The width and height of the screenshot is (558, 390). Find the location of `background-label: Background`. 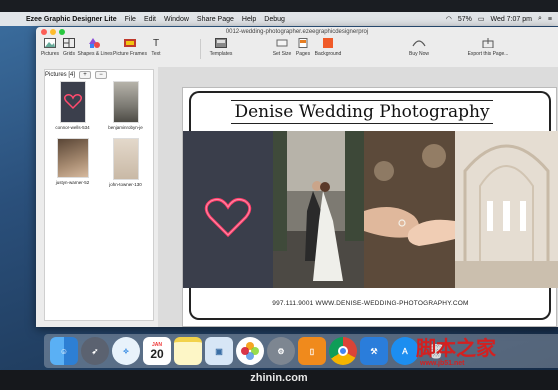

background-label: Background is located at coordinates (328, 54).